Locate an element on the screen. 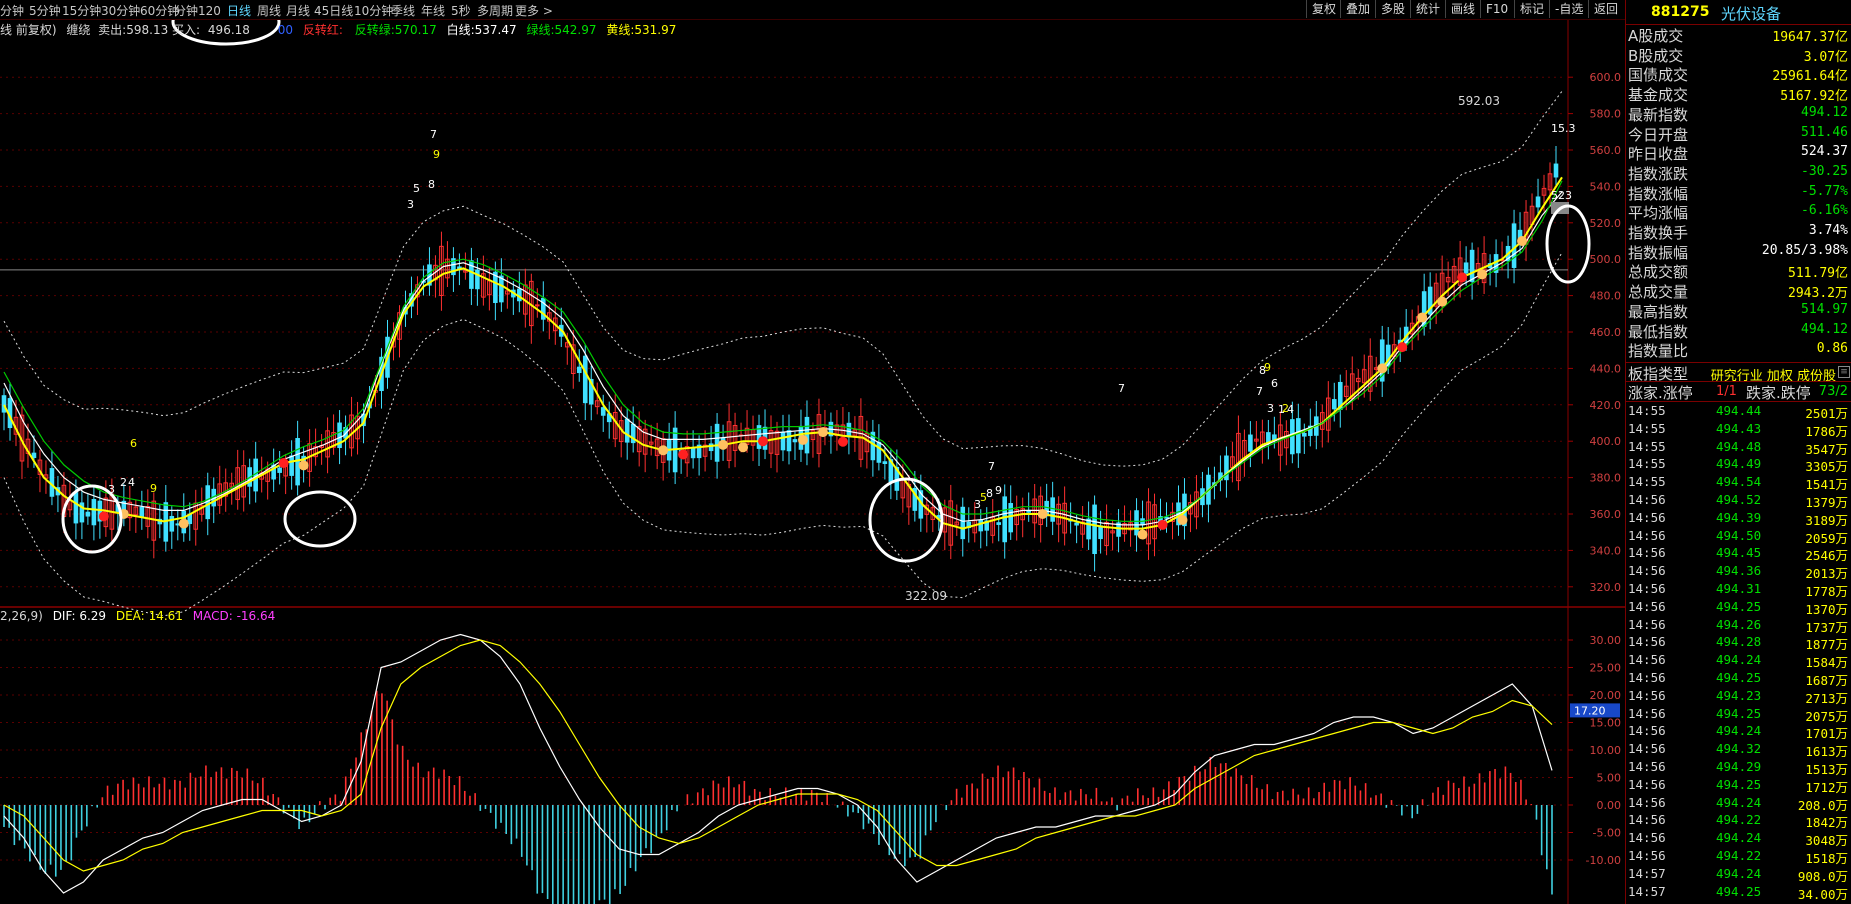 This screenshot has height=904, width=1851. period-tab-0: 分钟 is located at coordinates (12, 10).